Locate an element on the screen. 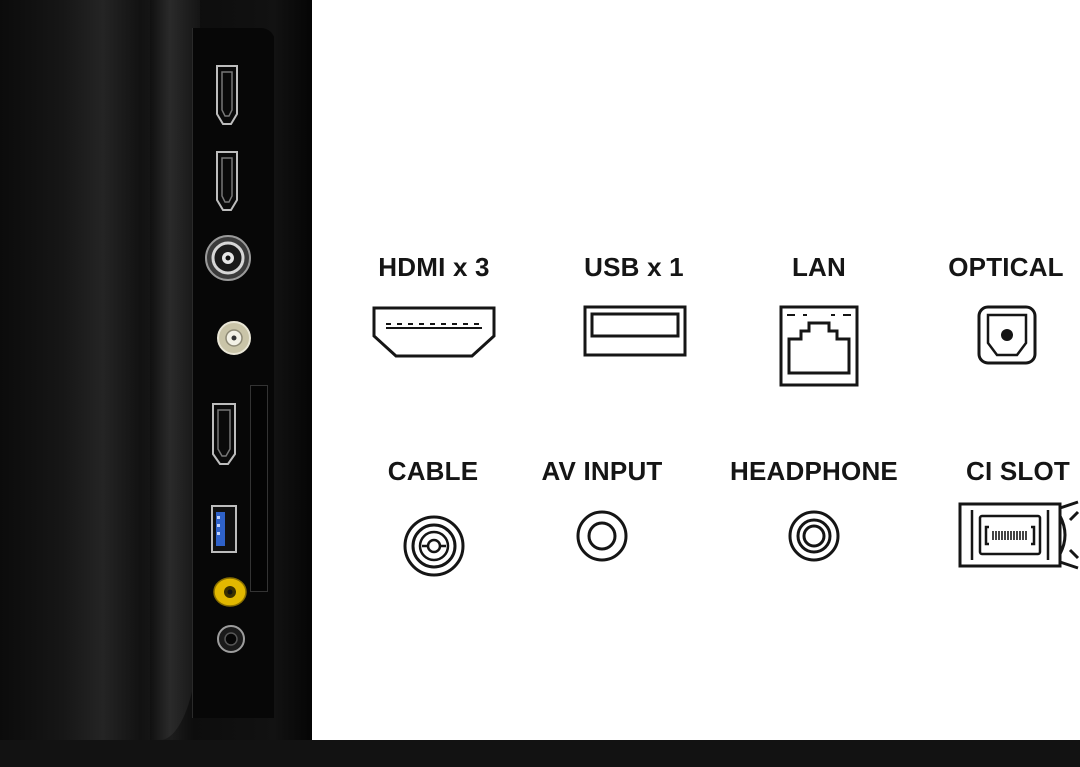  panel-av-jack is located at coordinates (230, 592).